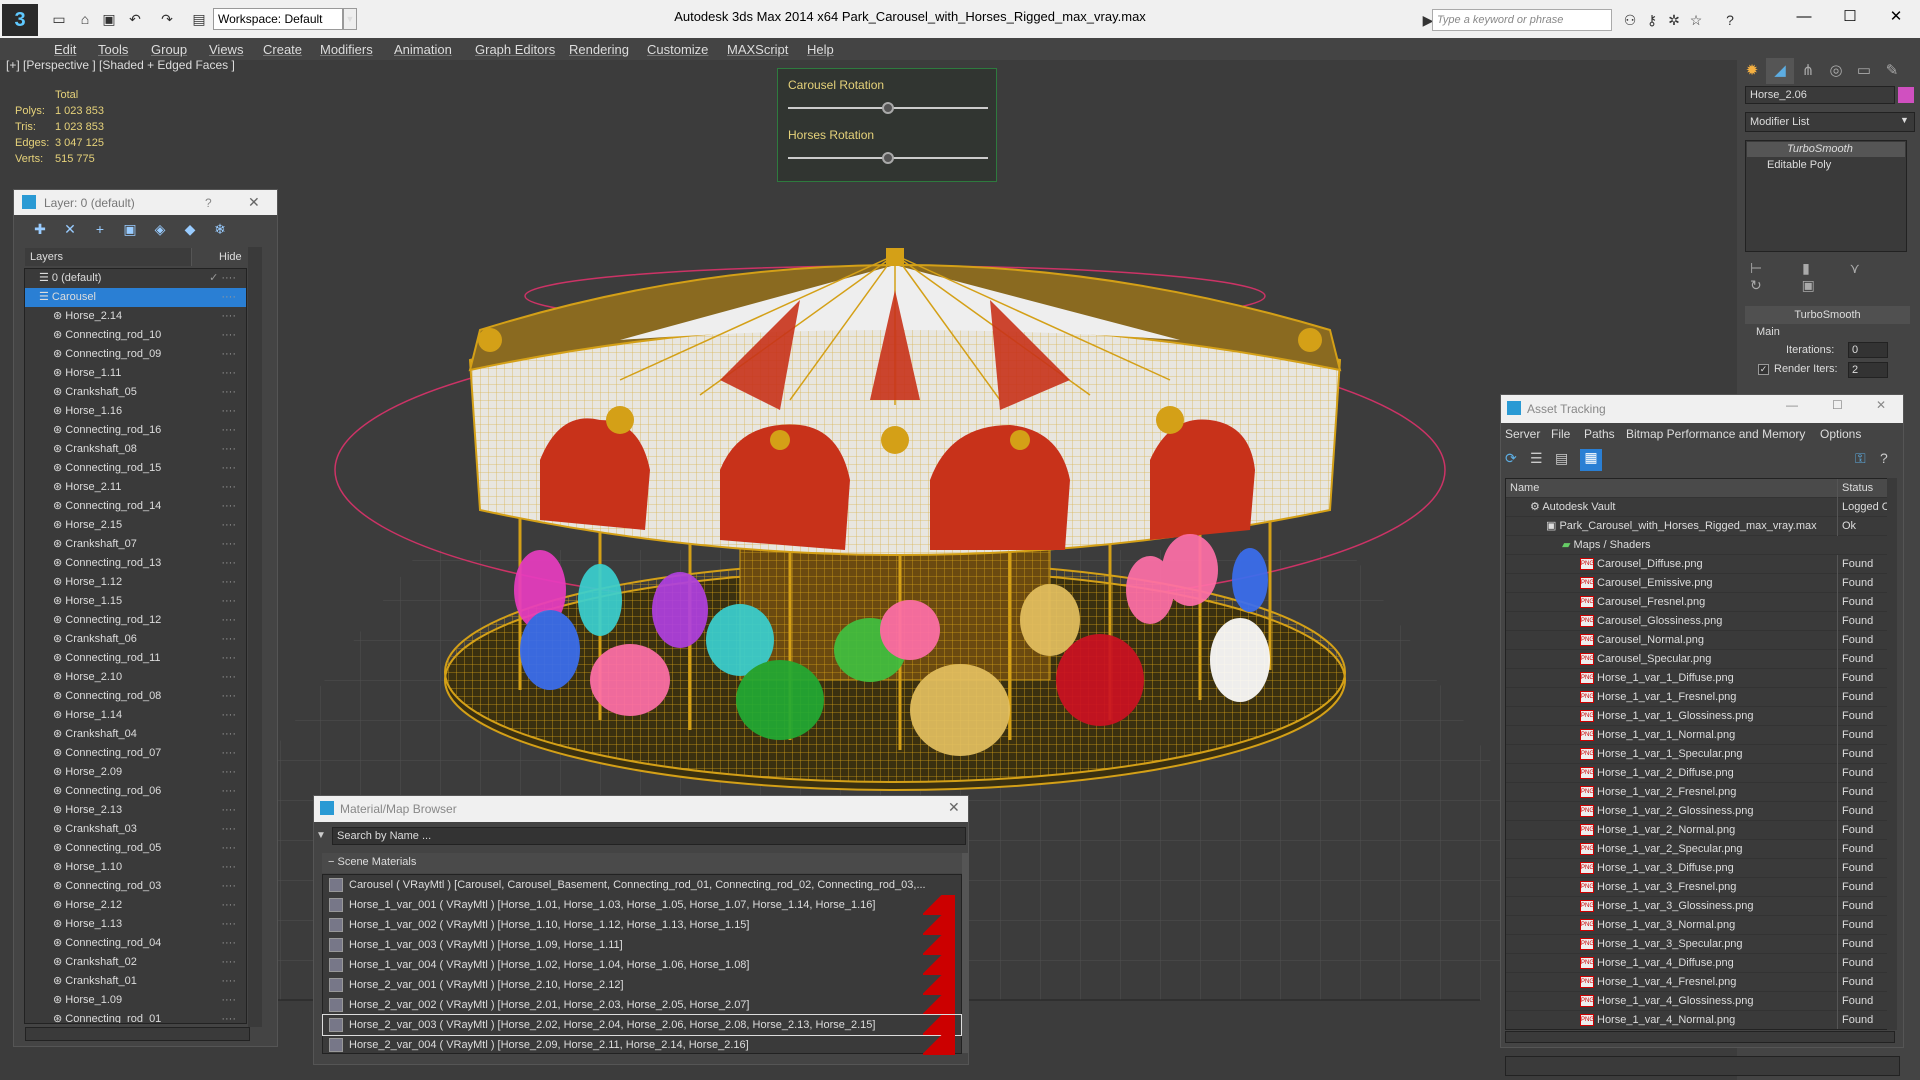 This screenshot has width=1920, height=1080. I want to click on asset-row-map: PNG Horse_1_var_3_Normal.png Found, so click(1700, 925).